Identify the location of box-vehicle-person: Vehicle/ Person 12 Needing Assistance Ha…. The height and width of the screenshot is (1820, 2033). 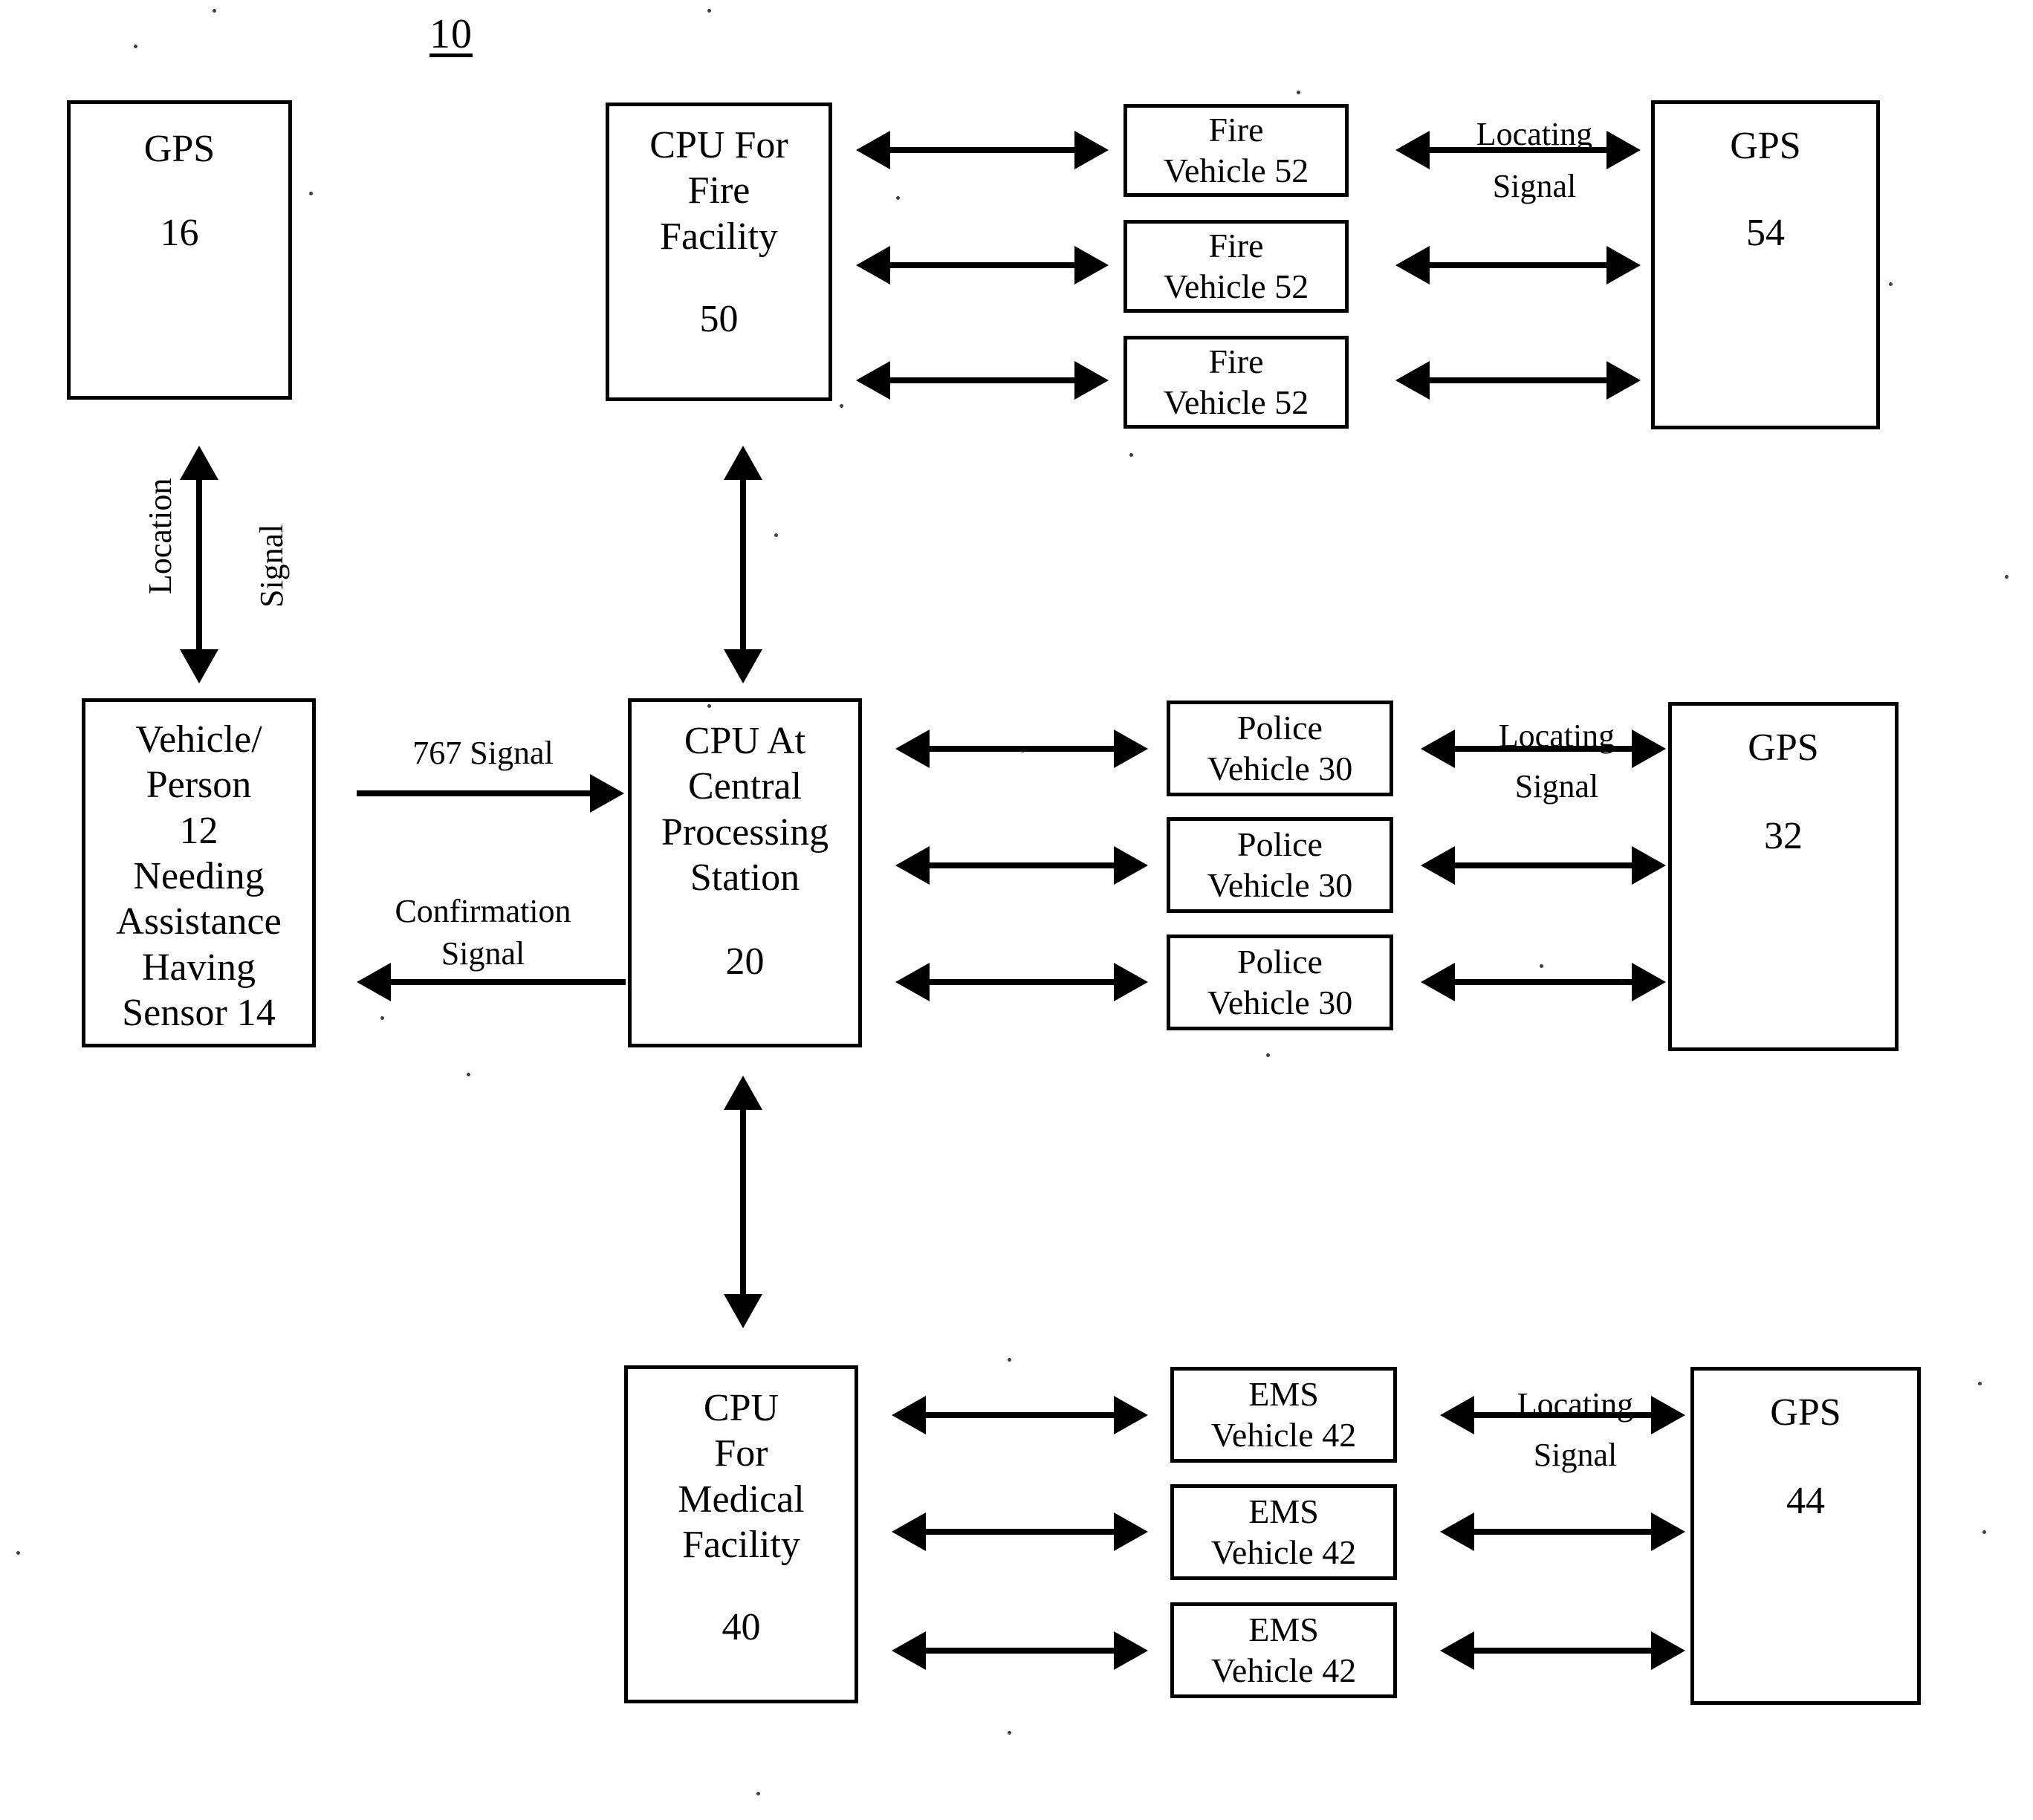
(199, 873).